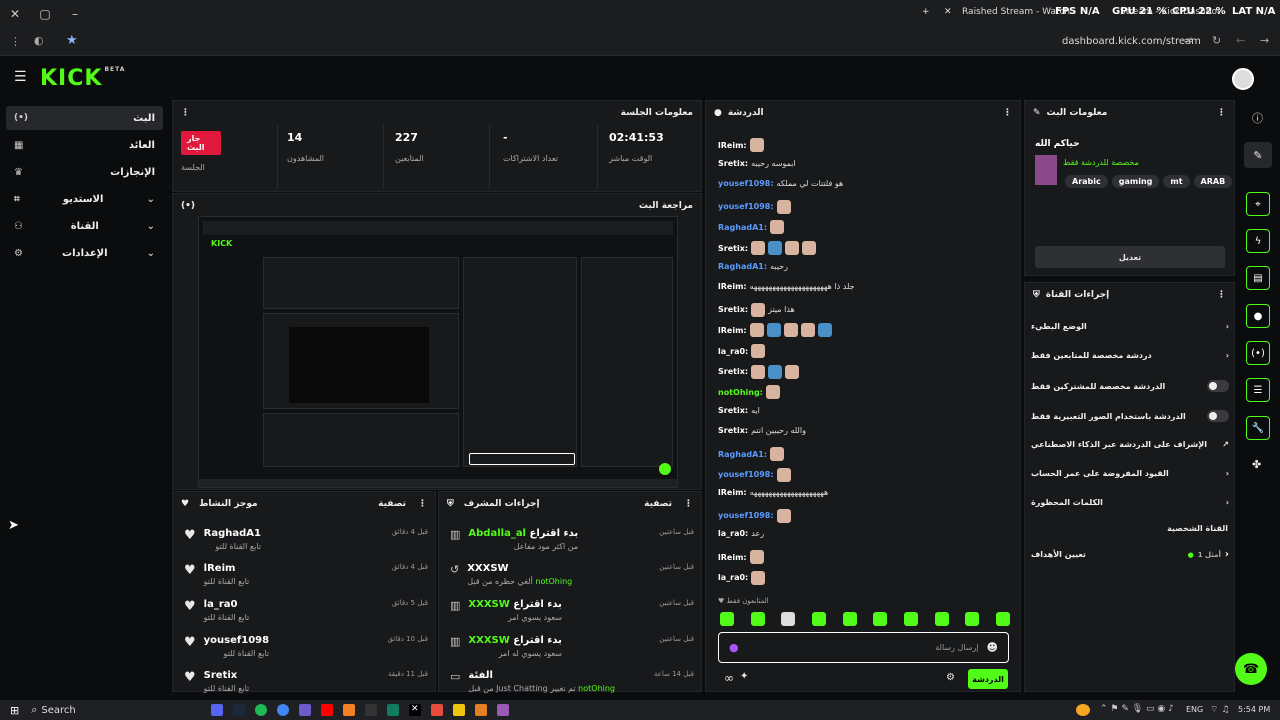  Describe the element at coordinates (45, 14) in the screenshot. I see `maximize-icon: ▢` at that location.